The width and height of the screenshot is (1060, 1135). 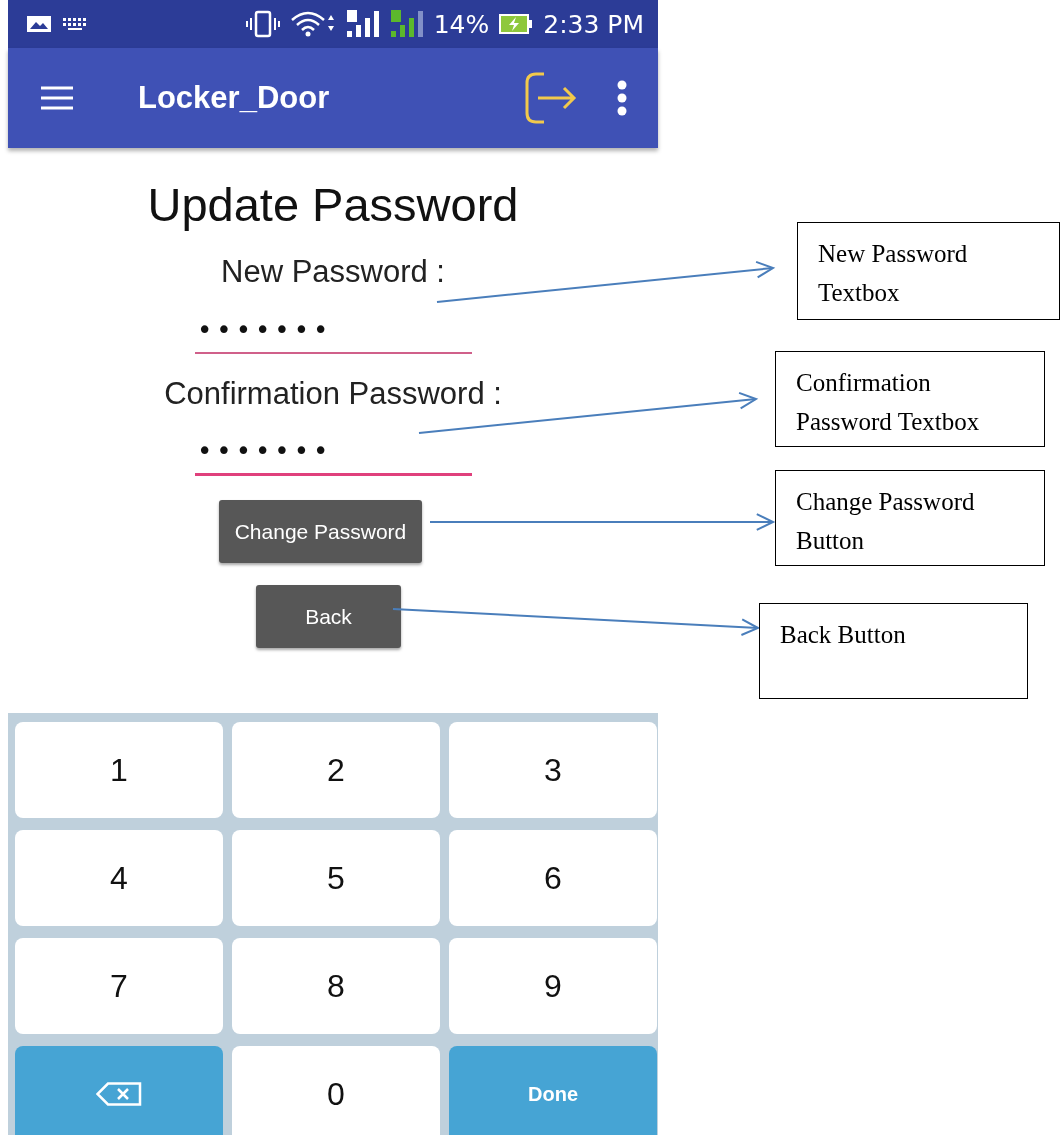 I want to click on back-button: Back, so click(x=328, y=616).